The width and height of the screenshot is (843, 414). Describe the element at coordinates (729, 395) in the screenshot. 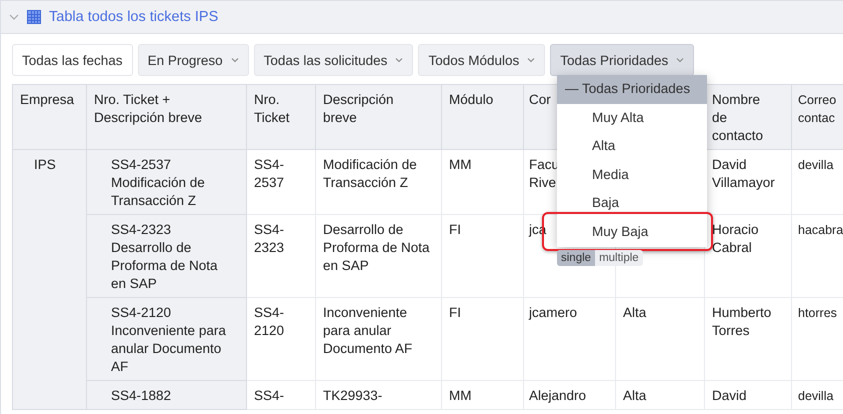

I see `table-cell: David` at that location.